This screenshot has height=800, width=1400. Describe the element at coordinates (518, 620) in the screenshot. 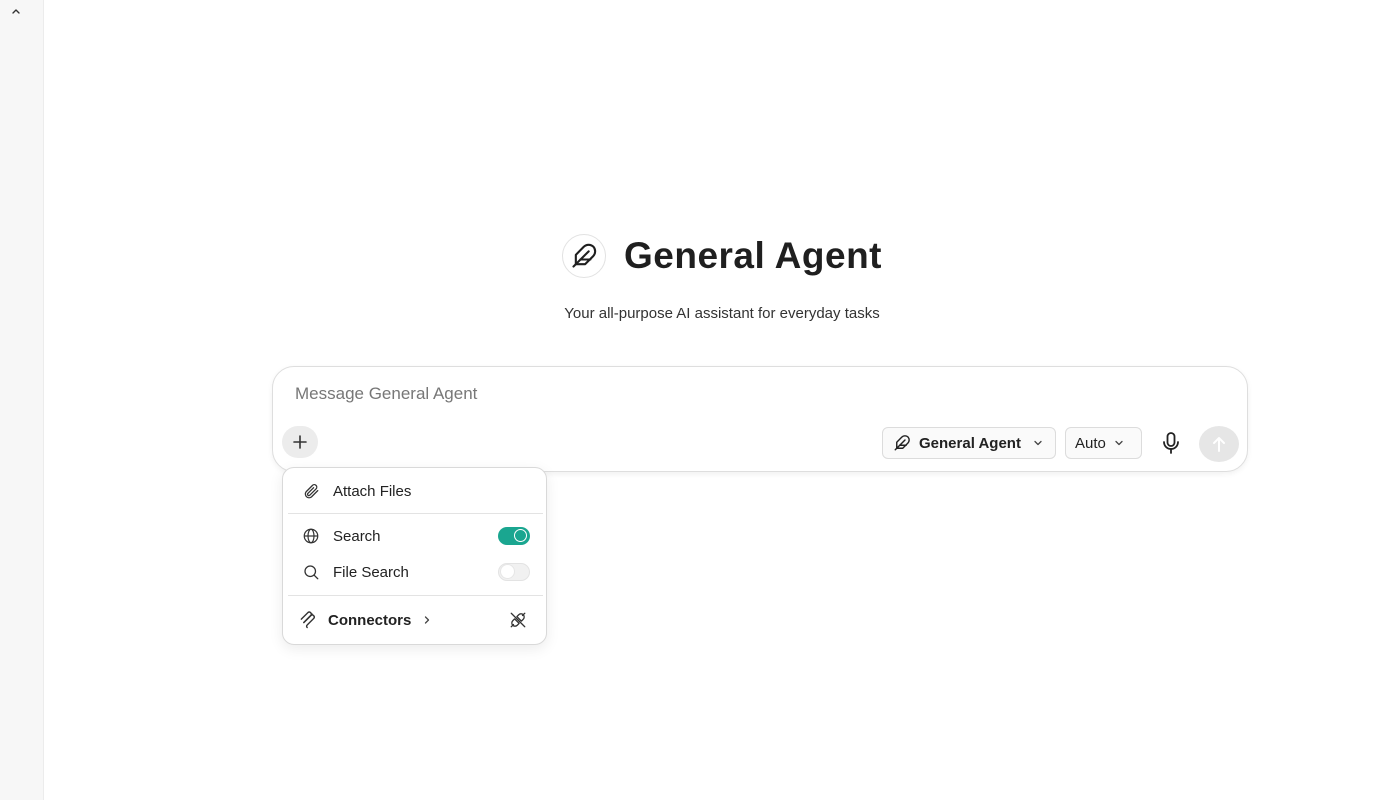

I see `unplug-icon` at that location.